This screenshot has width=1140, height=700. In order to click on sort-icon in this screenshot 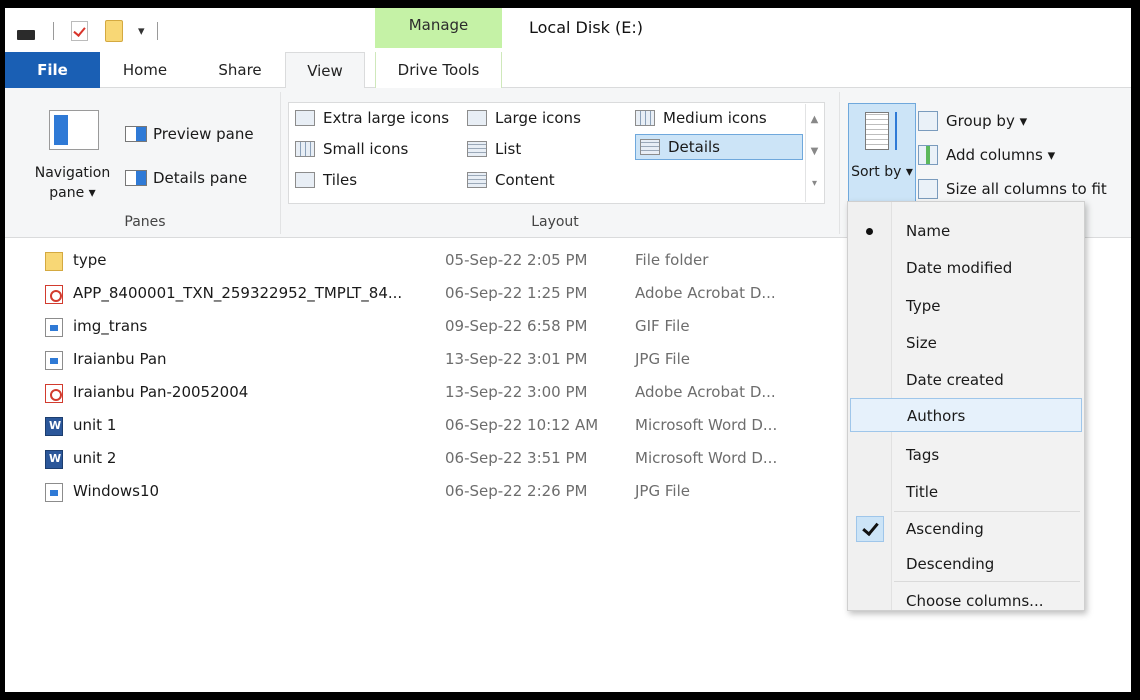, I will do `click(877, 131)`.